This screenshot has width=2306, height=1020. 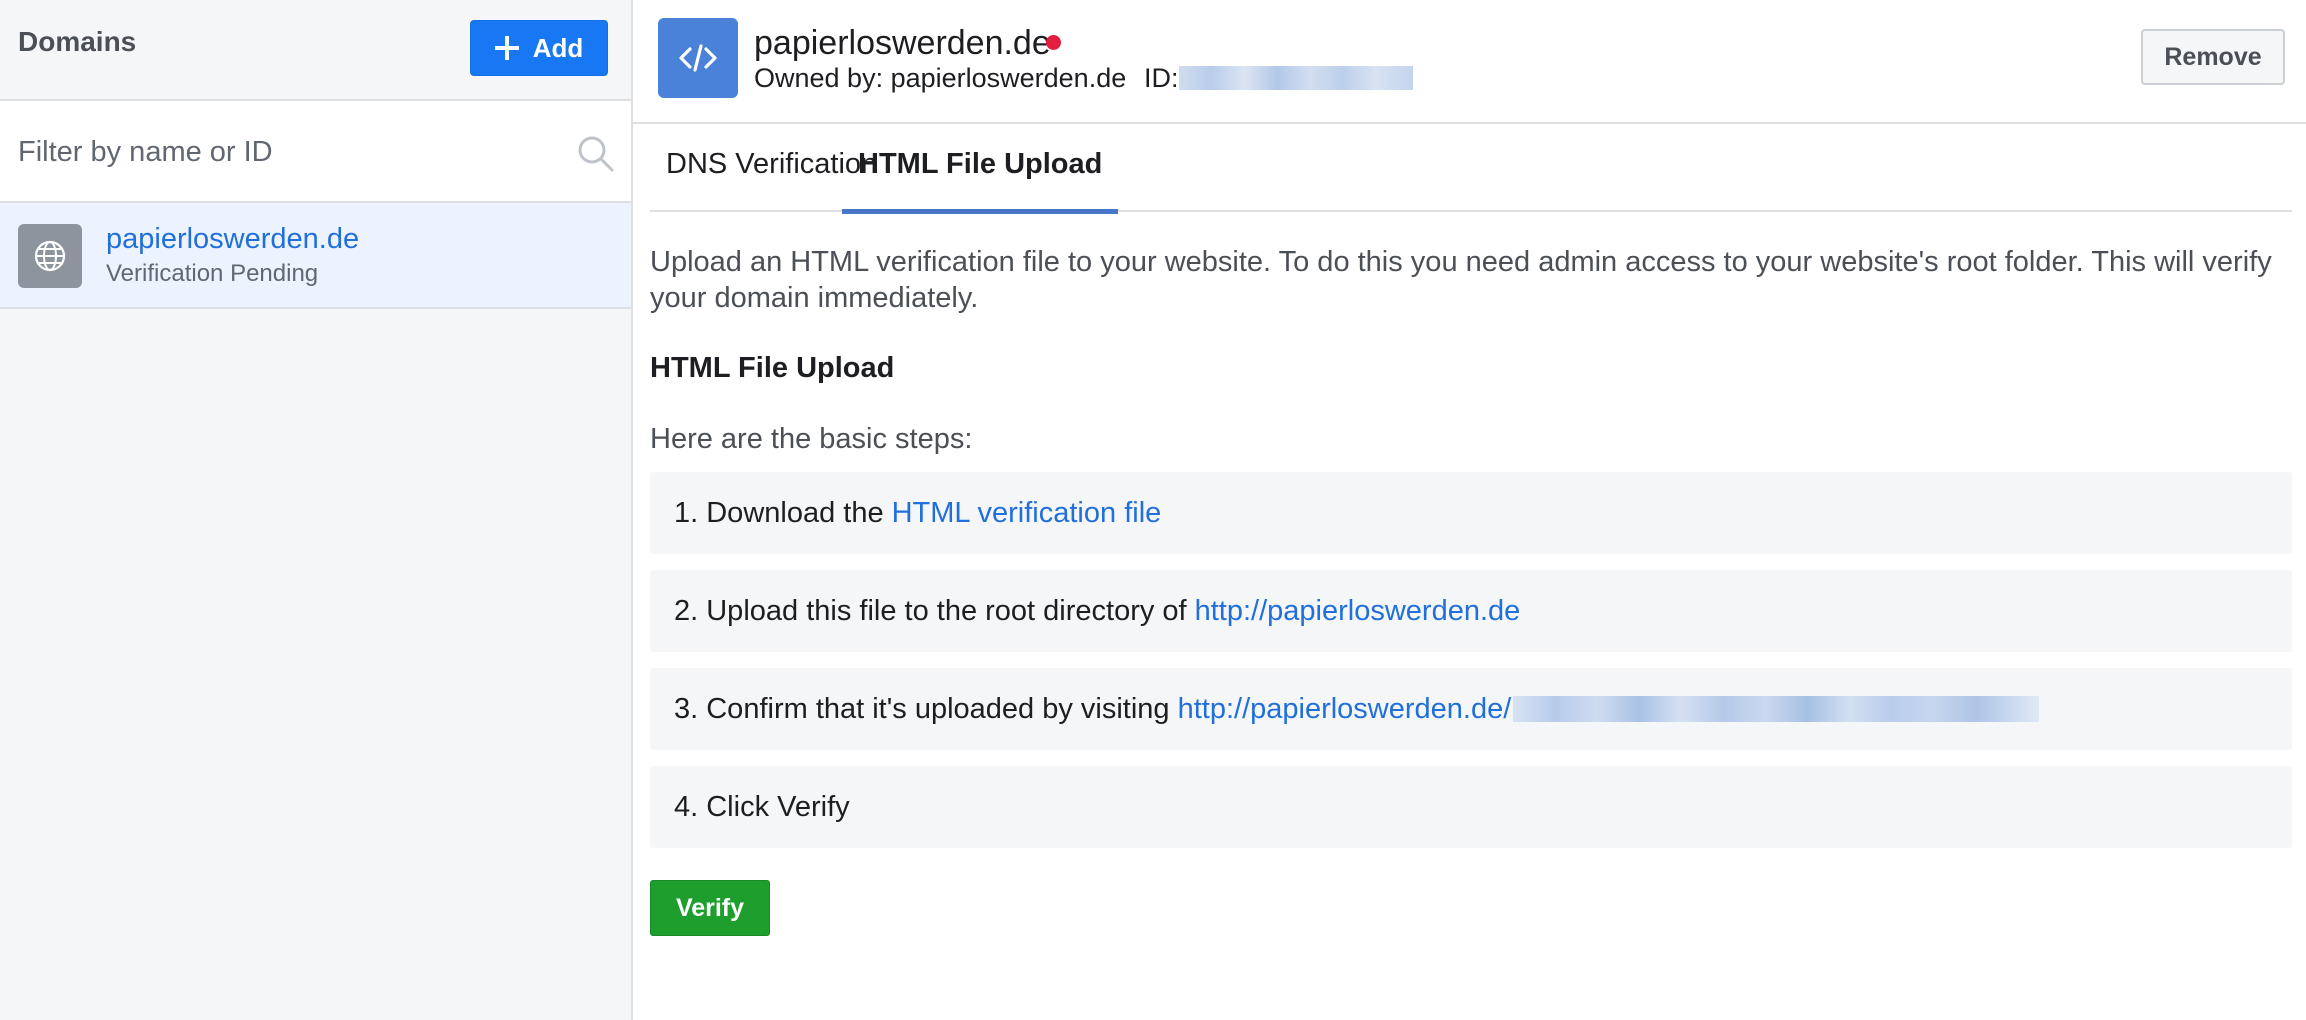 What do you see at coordinates (779, 512) in the screenshot?
I see `step-text: 1. Download the` at bounding box center [779, 512].